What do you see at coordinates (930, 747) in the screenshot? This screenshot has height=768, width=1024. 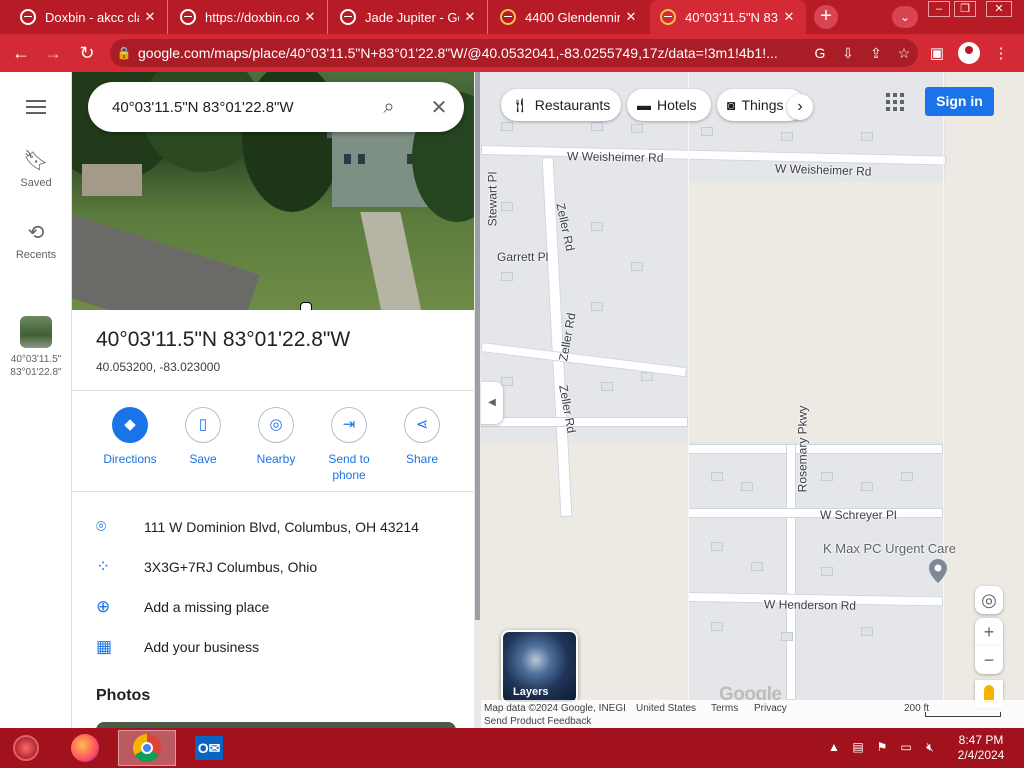 I see `volume-muted-icon: 🔇︎` at bounding box center [930, 747].